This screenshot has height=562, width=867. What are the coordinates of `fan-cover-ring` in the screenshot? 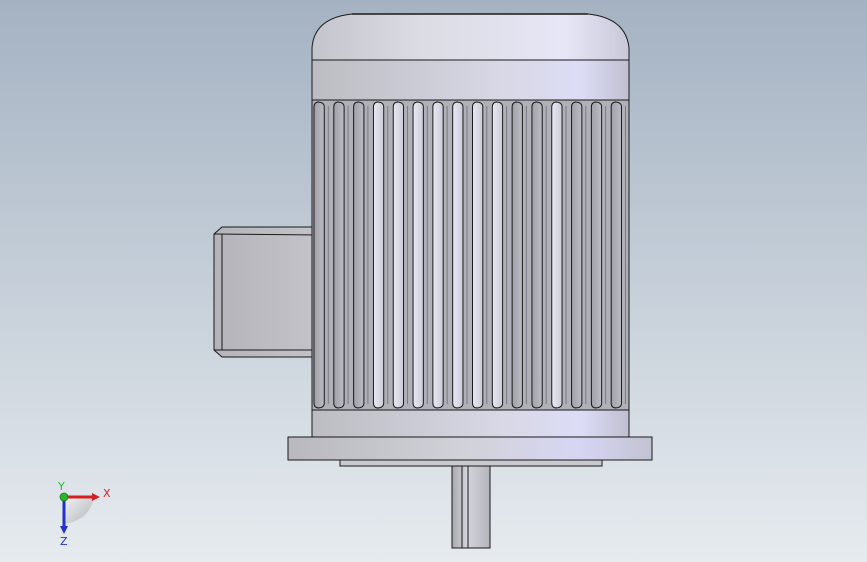 It's located at (470, 80).